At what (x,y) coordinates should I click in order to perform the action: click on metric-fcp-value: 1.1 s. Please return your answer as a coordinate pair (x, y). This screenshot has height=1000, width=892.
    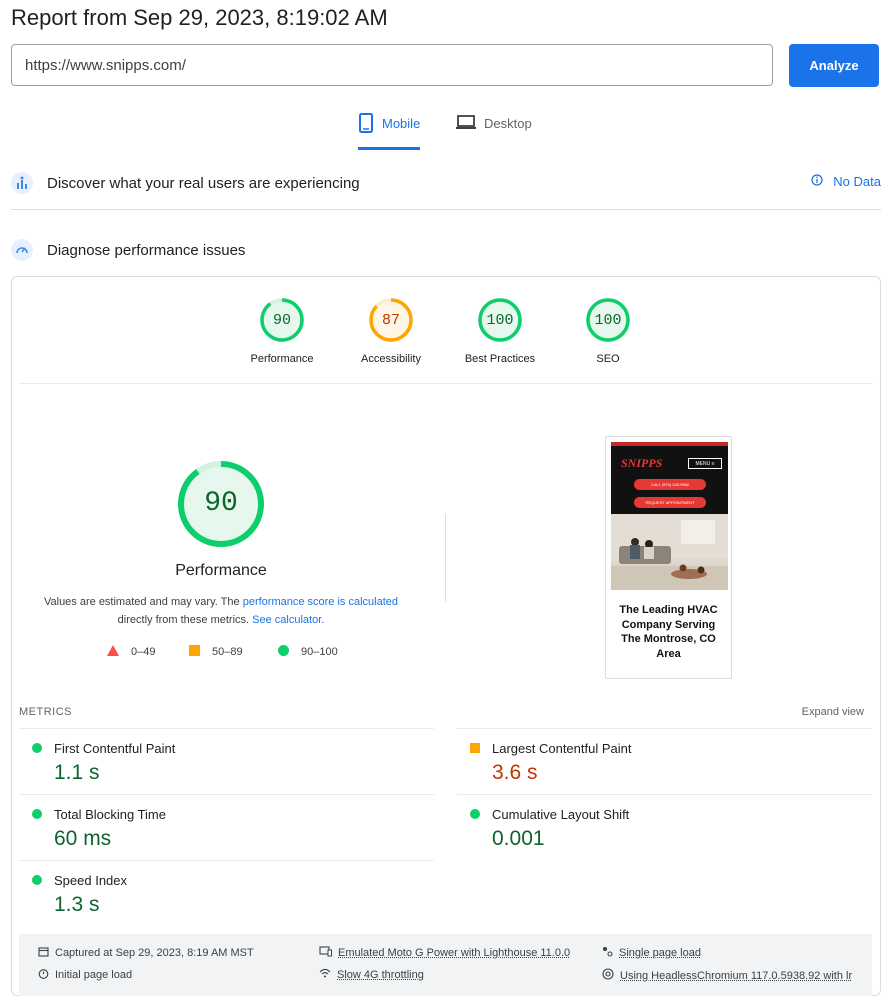
    Looking at the image, I should click on (77, 772).